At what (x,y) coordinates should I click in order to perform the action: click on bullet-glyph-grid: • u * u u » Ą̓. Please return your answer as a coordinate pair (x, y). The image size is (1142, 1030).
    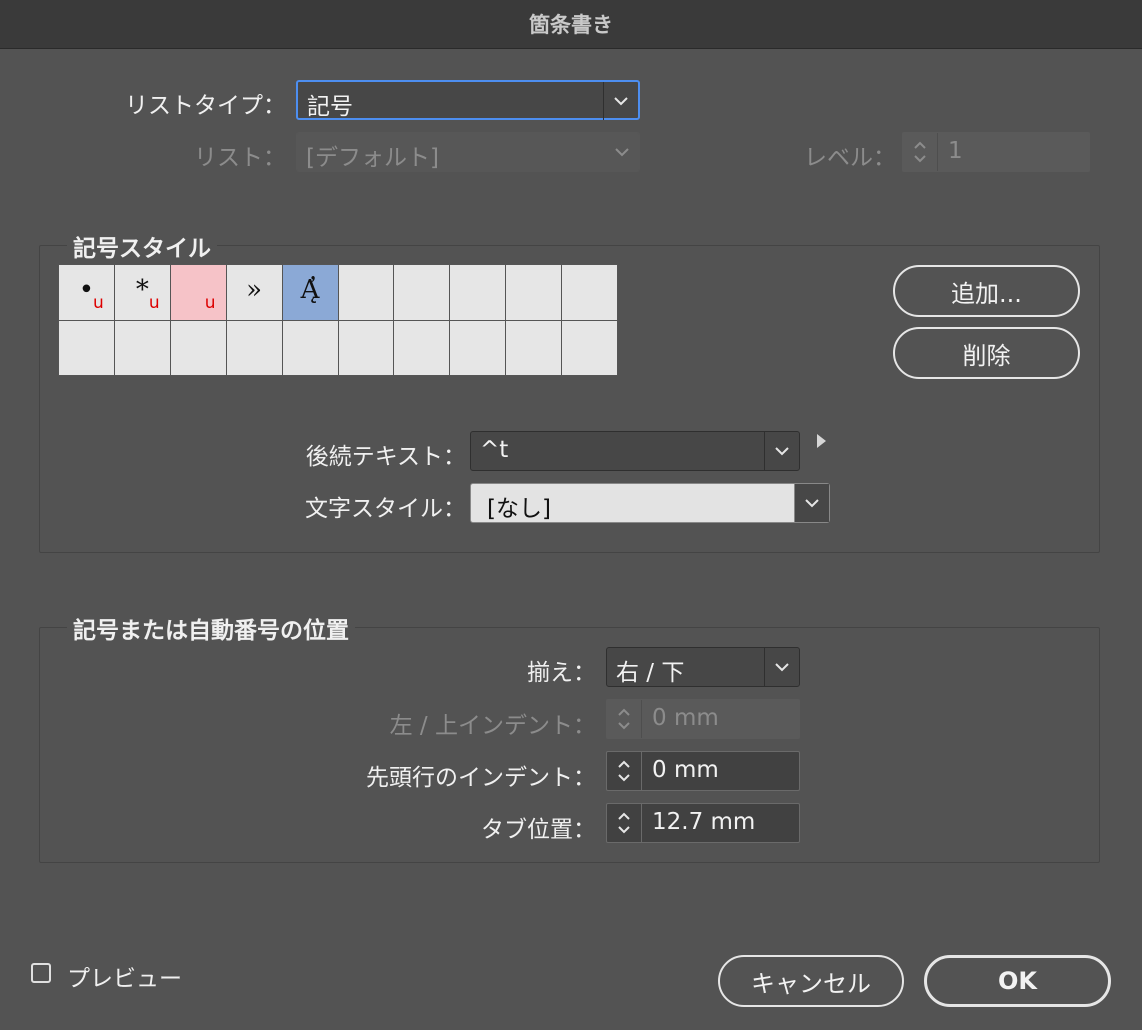
    Looking at the image, I should click on (338, 320).